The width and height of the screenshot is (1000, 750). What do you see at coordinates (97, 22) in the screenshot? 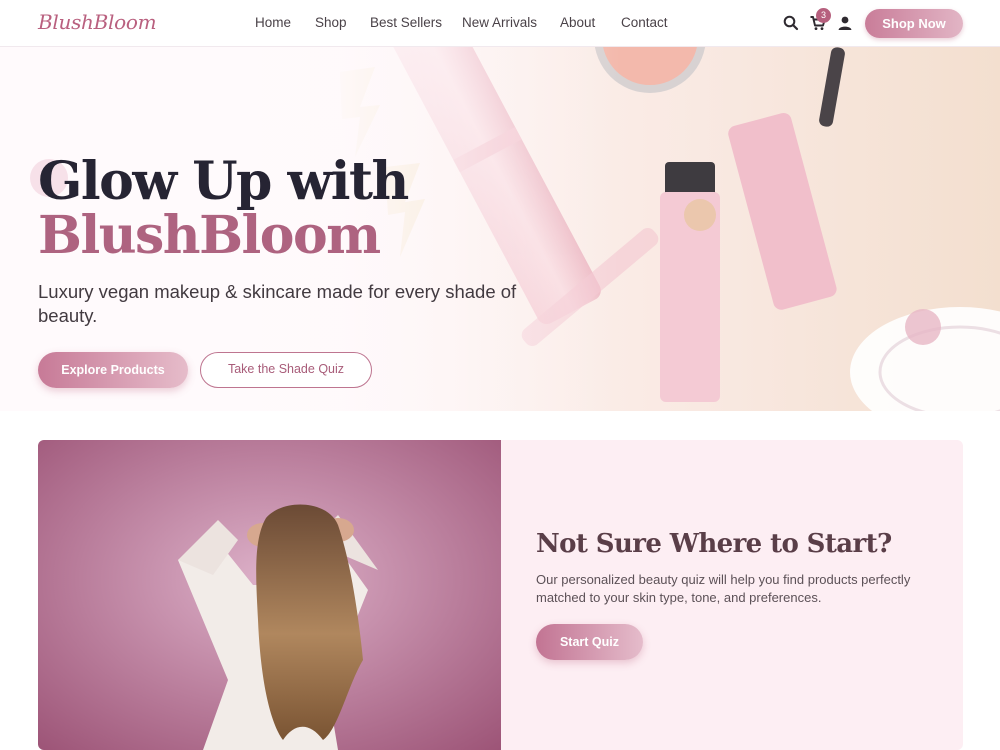
I see `brand-logo: BlushBloom` at bounding box center [97, 22].